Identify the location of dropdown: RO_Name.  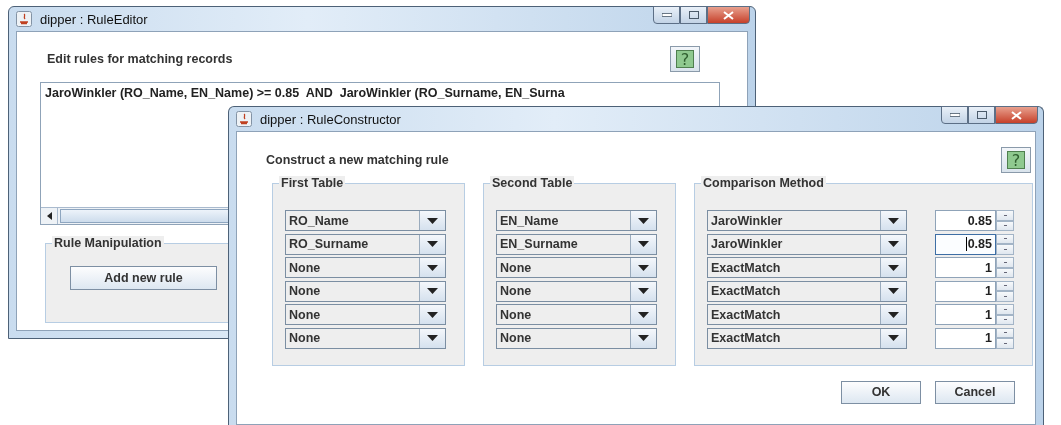
(365, 220).